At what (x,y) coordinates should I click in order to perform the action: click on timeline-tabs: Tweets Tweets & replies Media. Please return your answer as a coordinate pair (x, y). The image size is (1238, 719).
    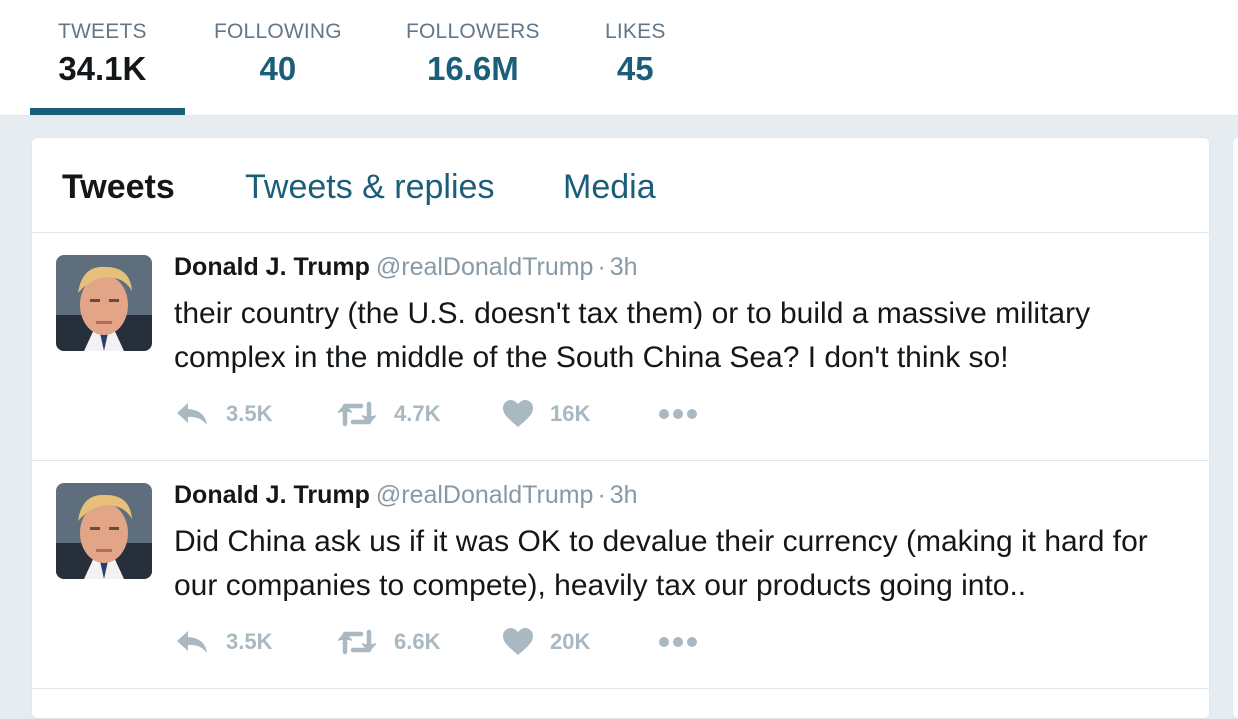
    Looking at the image, I should click on (620, 185).